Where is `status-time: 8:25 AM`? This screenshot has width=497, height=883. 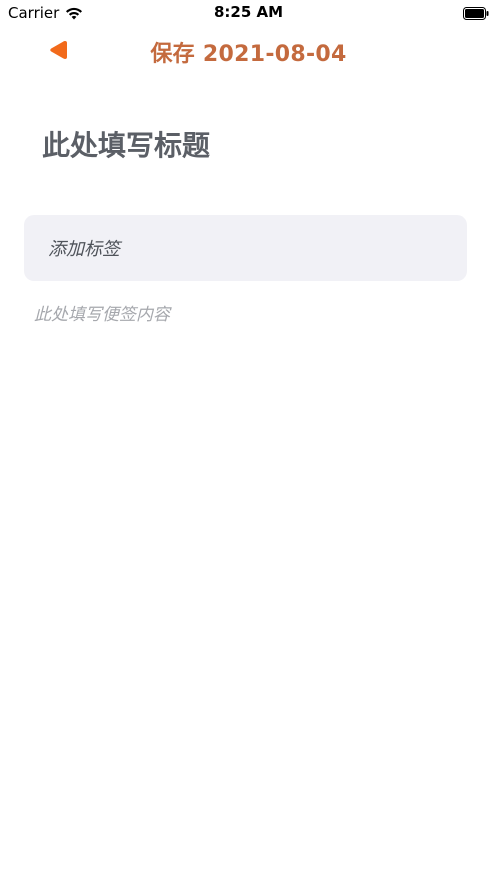 status-time: 8:25 AM is located at coordinates (248, 12).